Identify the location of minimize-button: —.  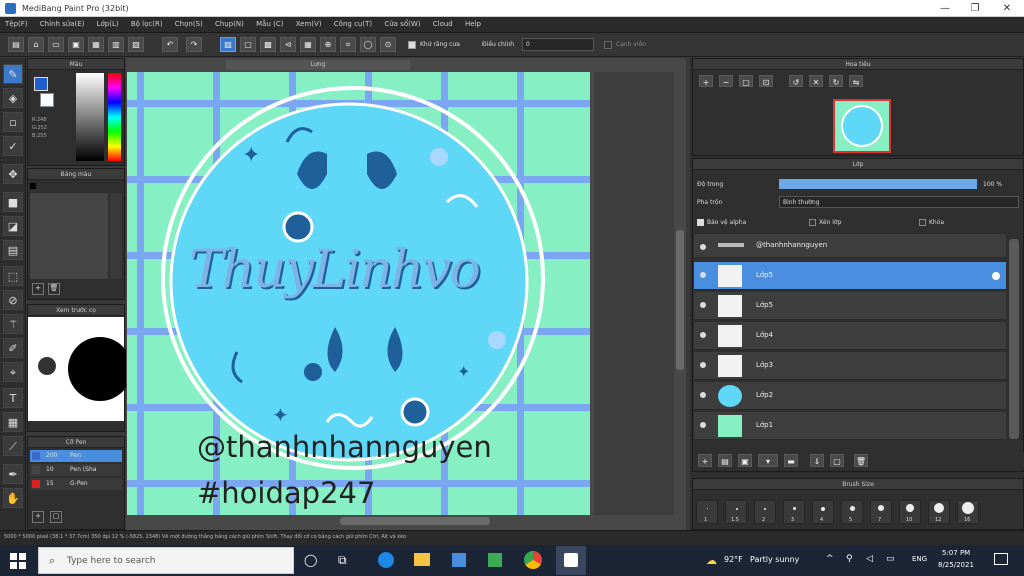
(945, 8).